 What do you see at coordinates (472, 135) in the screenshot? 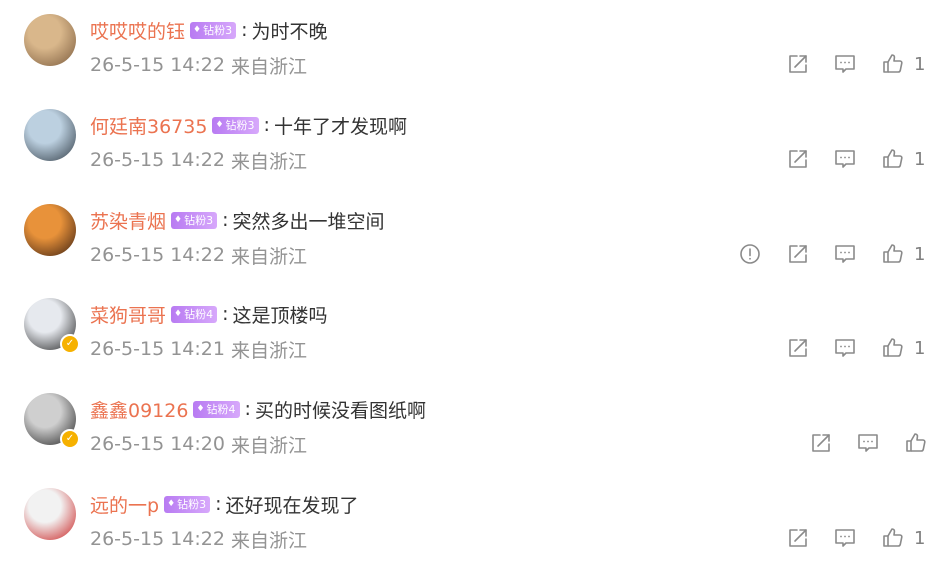
I see `comment-item: 何廷南36735 ♦ 钻粉3: 十年了才发现啊 26-5-15 14:22 来自浙江 1` at bounding box center [472, 135].